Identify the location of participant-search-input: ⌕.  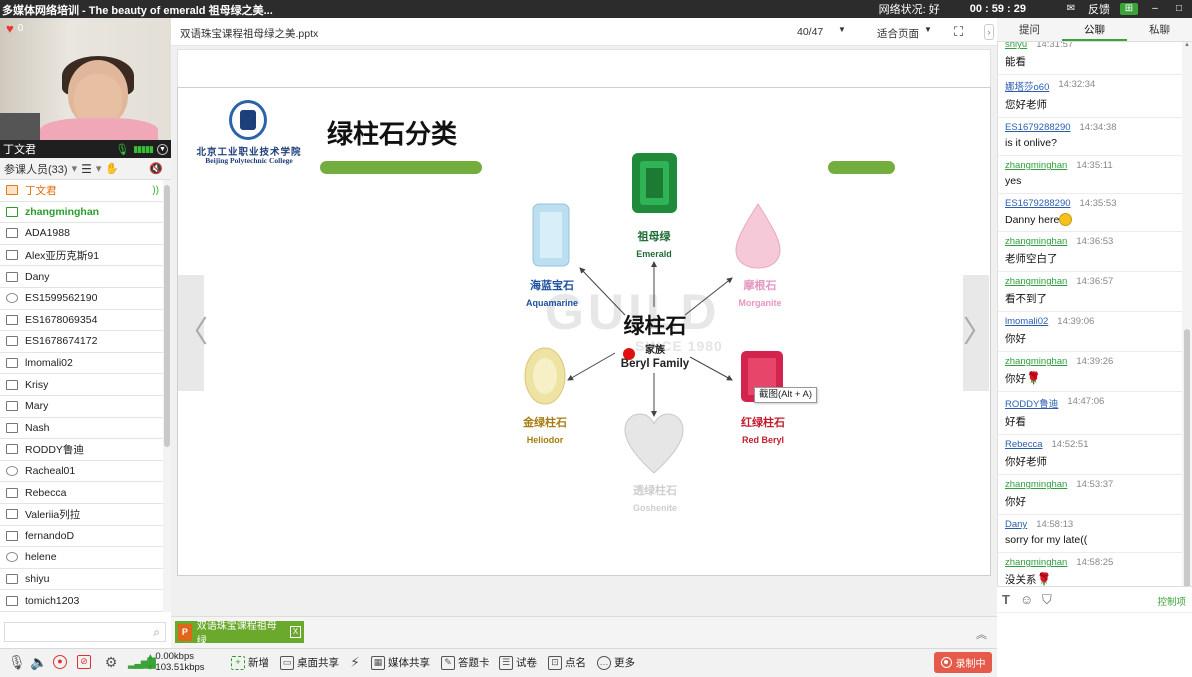
(85, 632).